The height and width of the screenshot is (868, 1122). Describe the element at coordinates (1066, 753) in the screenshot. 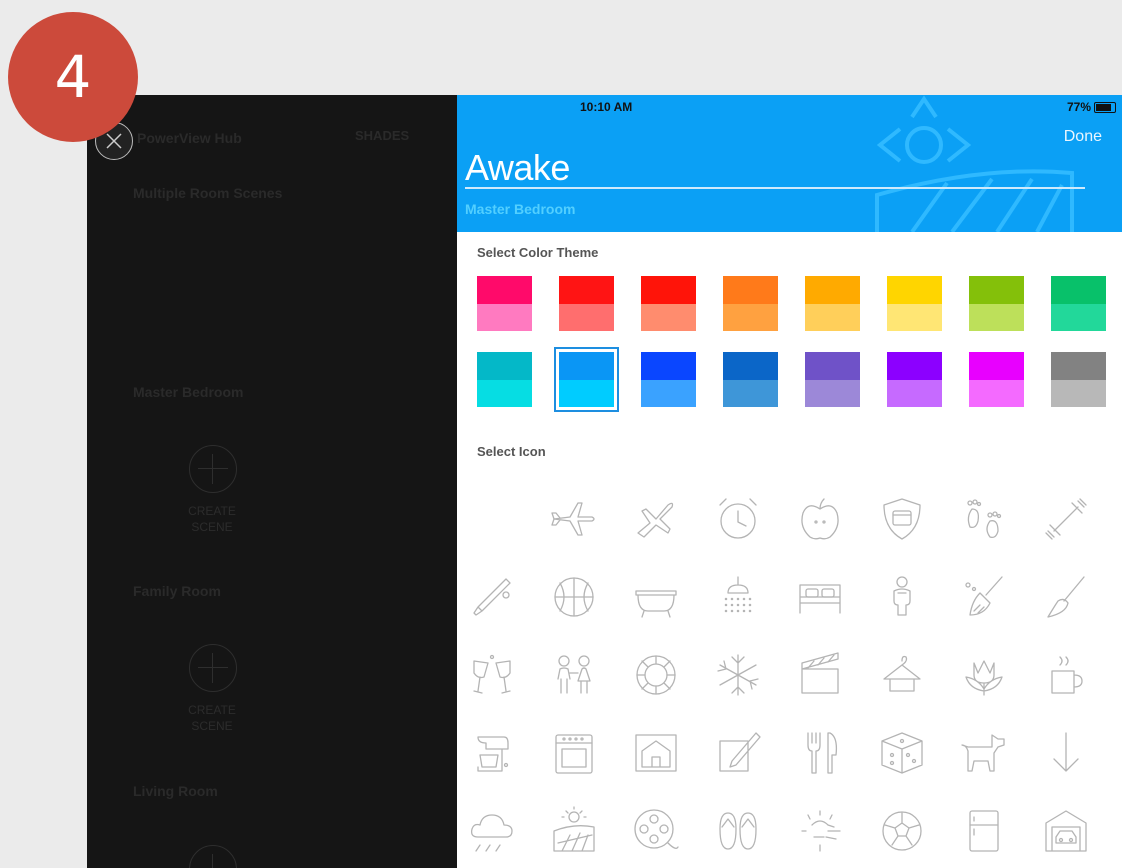

I see `arrow-down-icon` at that location.